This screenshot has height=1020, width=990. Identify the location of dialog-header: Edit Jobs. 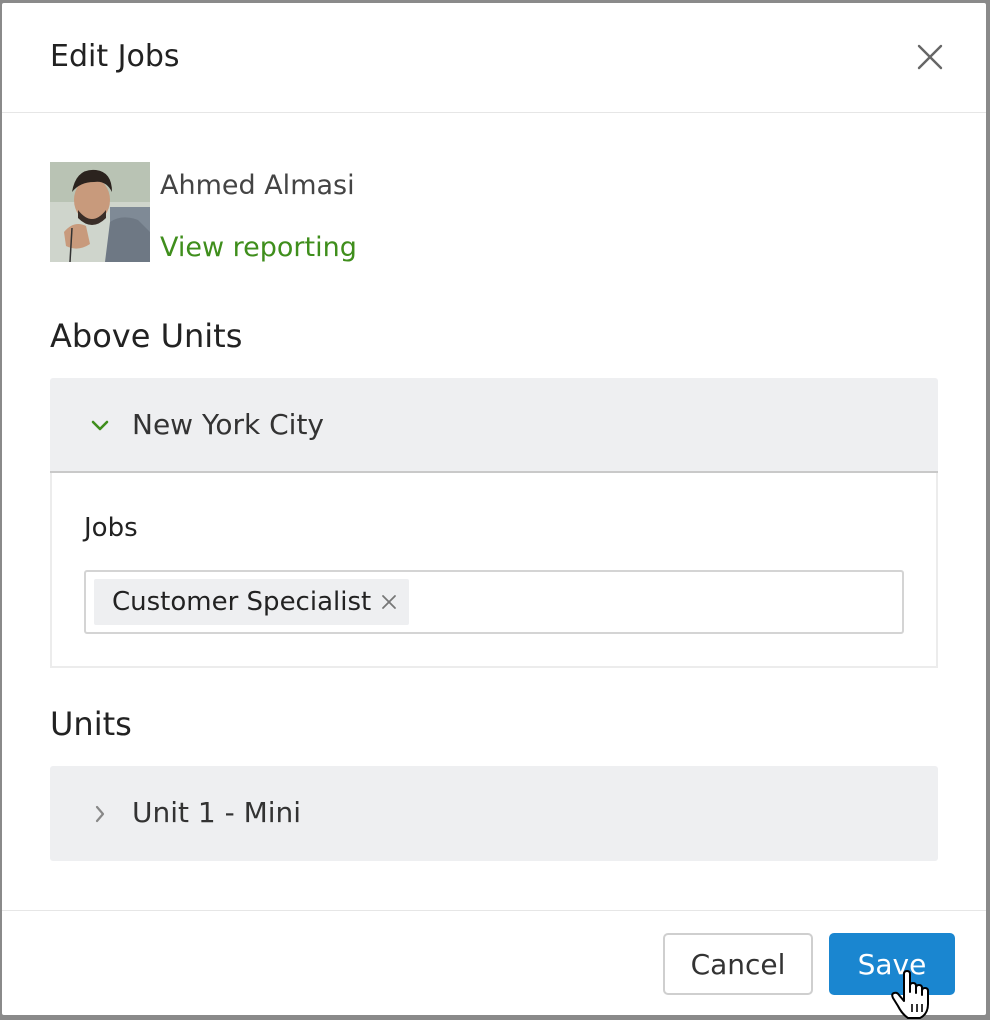
(494, 58).